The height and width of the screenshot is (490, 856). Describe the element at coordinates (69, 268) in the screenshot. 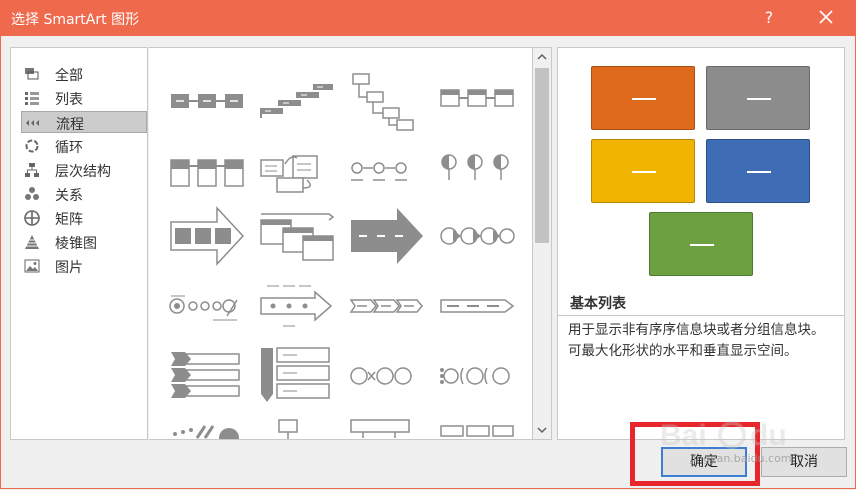

I see `category-label: 图片` at that location.